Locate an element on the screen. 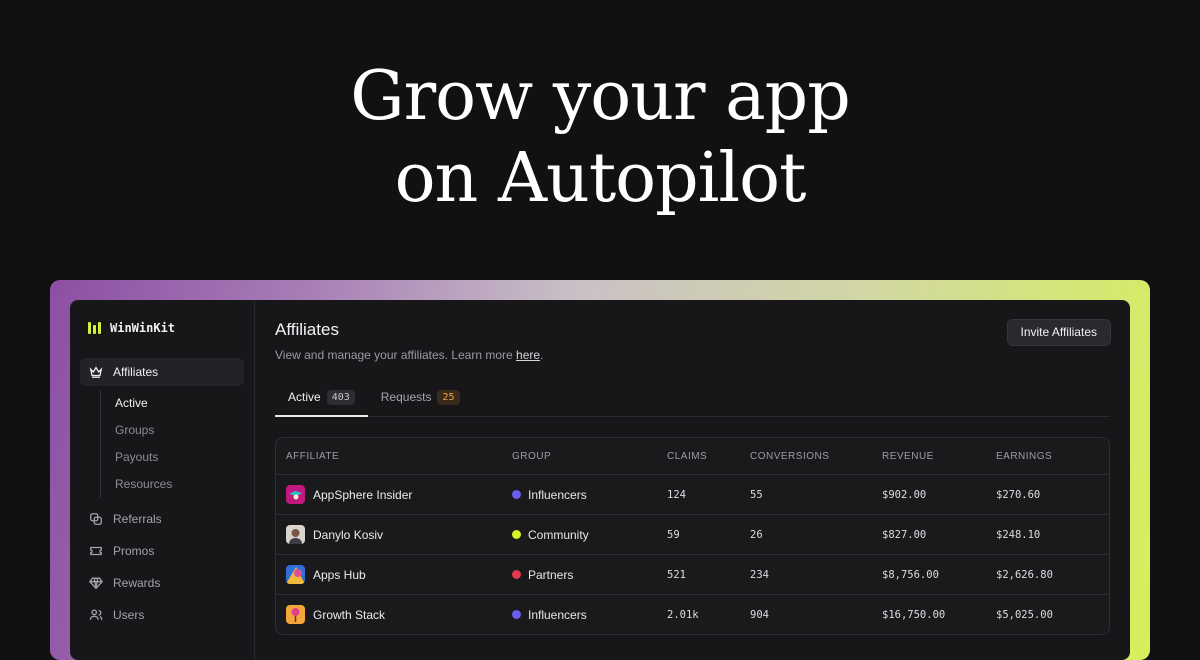  revenue-value: $8,756.00 is located at coordinates (910, 574).